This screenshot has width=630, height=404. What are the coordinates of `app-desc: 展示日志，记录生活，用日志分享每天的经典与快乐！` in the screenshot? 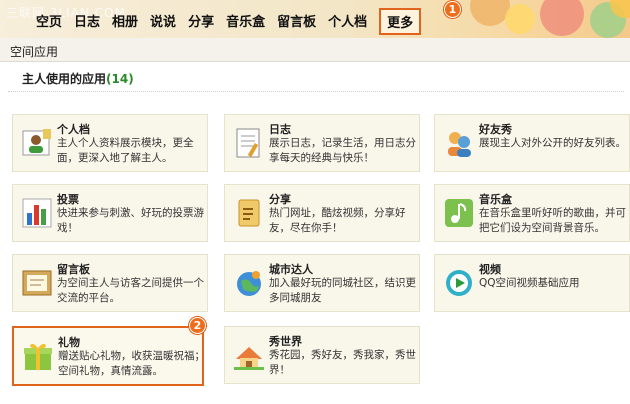 It's located at (342, 150).